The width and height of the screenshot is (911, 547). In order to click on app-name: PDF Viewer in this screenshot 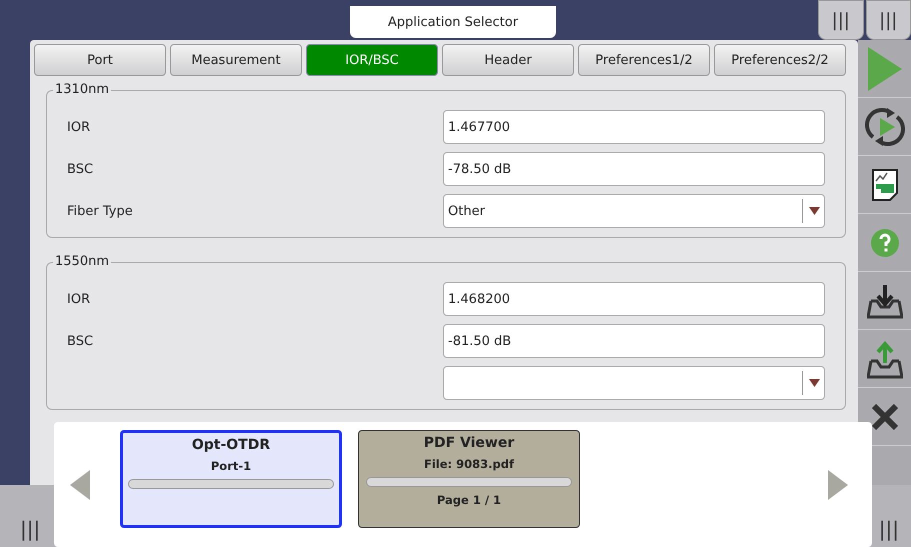, I will do `click(469, 443)`.